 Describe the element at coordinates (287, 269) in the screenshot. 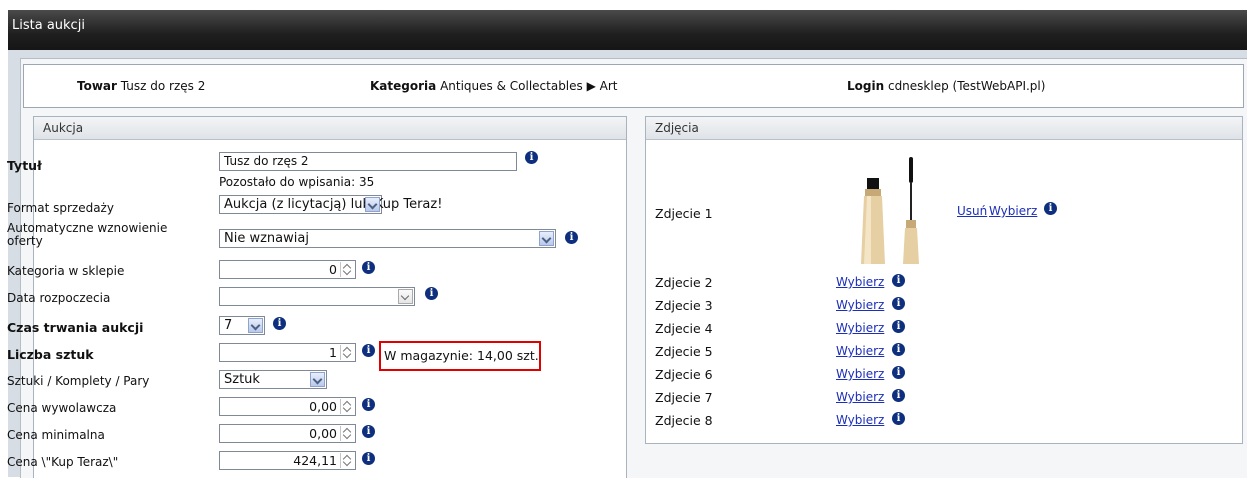

I see `kategoria-sklep-stepper: 0` at that location.